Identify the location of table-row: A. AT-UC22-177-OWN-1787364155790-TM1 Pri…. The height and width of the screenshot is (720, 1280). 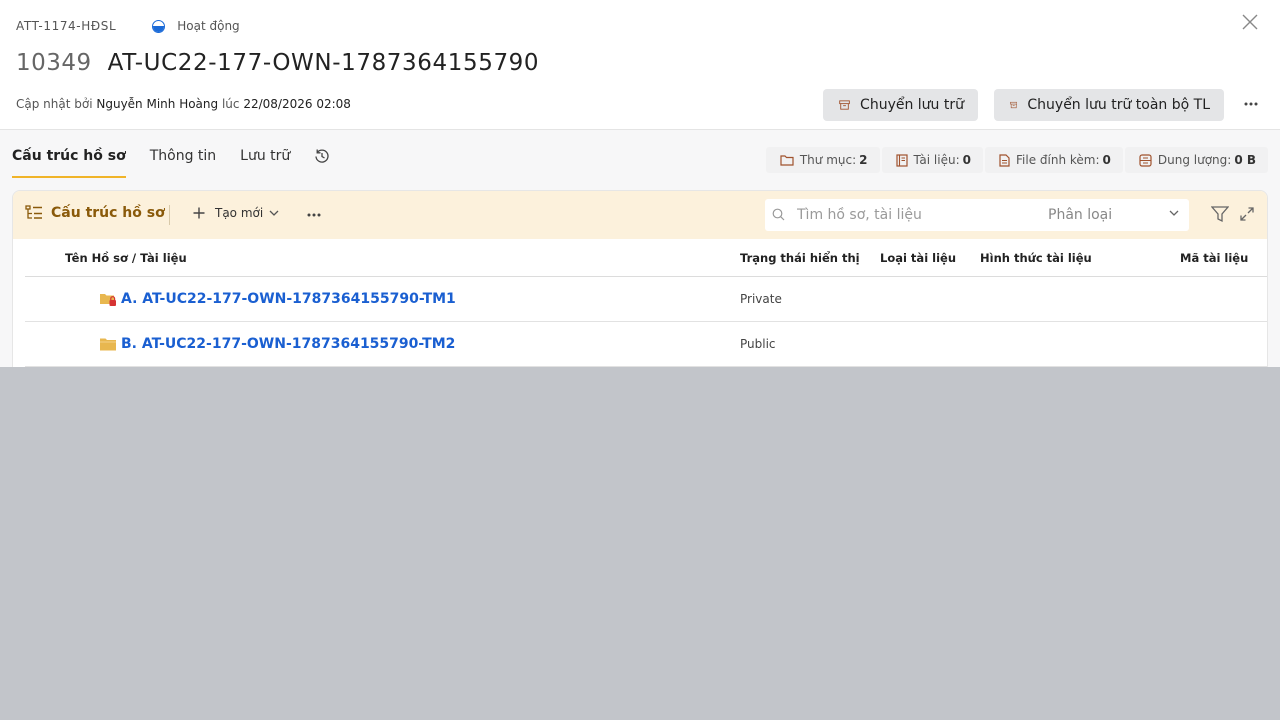
(646, 299).